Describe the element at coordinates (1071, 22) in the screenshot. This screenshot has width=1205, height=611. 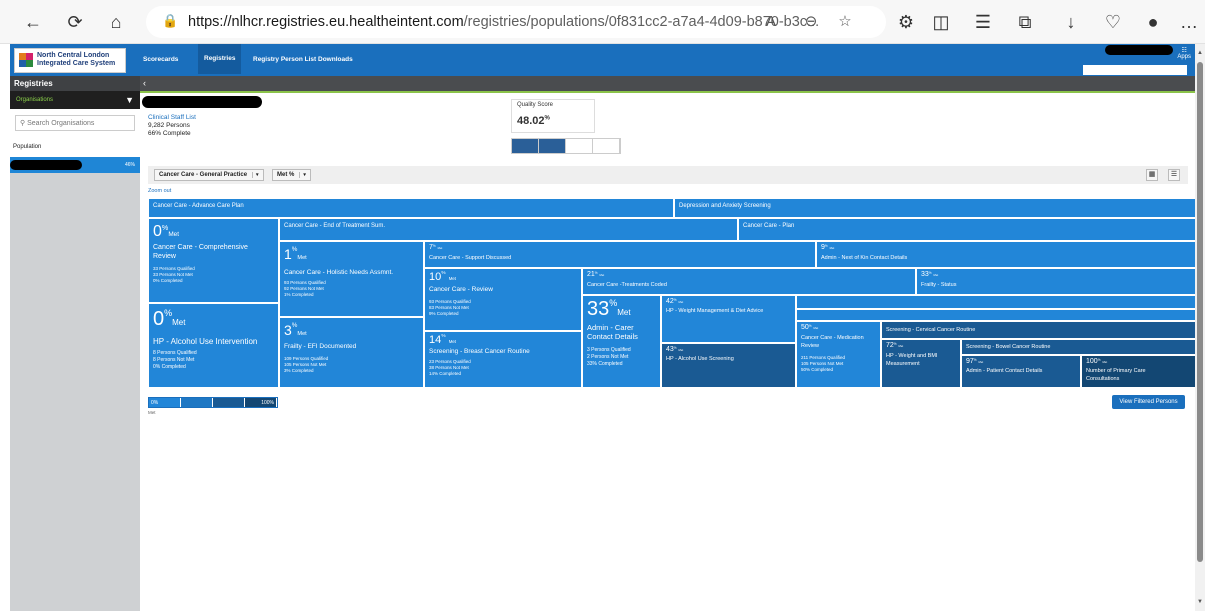
I see `downloads-icon: ↓` at that location.